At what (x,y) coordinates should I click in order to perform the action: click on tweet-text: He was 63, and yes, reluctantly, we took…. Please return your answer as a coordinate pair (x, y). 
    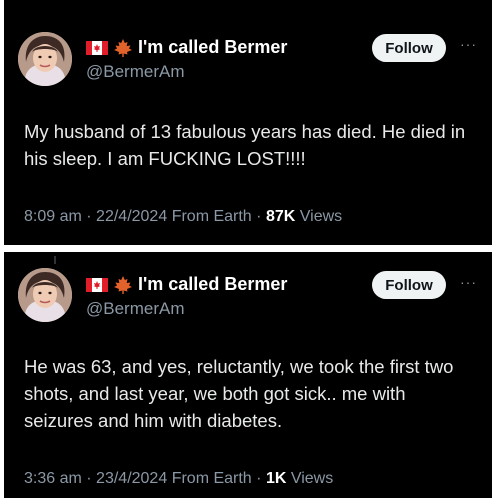
    Looking at the image, I should click on (239, 393).